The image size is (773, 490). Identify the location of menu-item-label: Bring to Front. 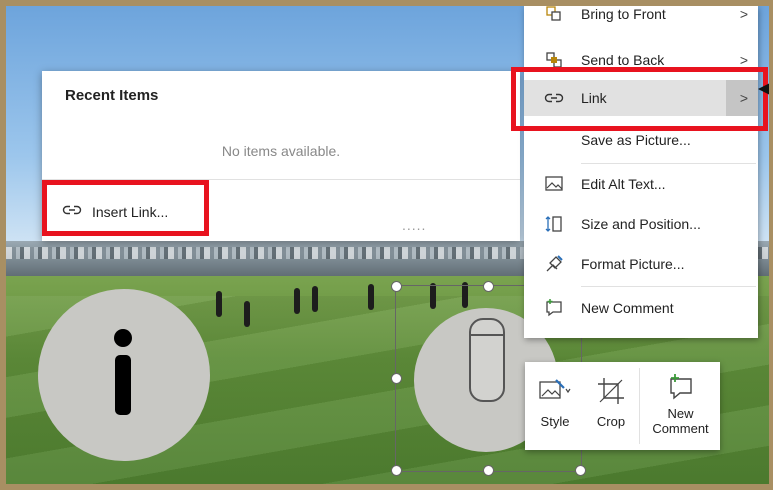
(623, 14).